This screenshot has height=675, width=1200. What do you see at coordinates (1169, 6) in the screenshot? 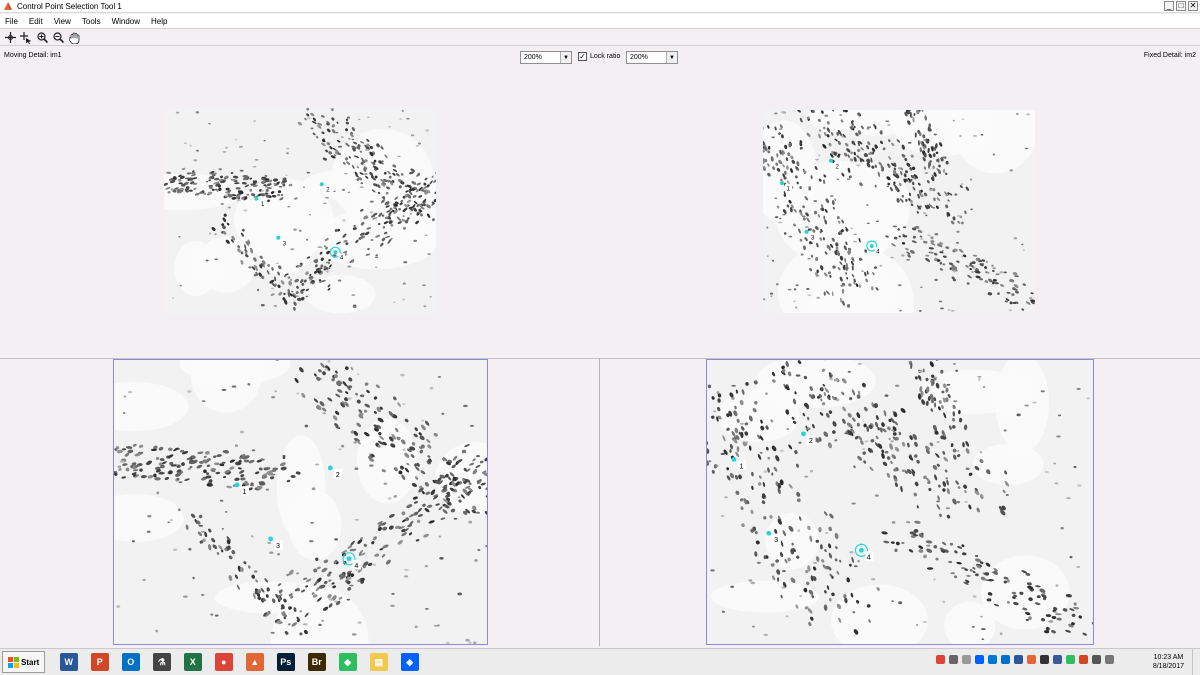
I see `minimize-button: _` at bounding box center [1169, 6].